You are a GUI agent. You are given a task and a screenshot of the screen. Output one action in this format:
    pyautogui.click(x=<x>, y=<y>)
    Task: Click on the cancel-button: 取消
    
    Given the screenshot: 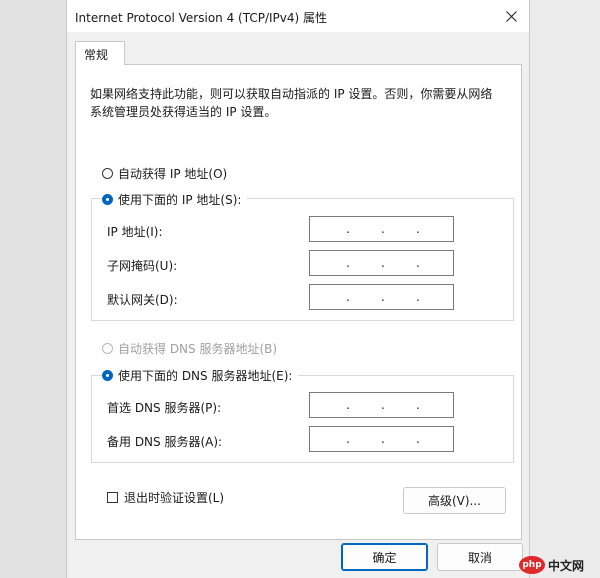 What is the action you would take?
    pyautogui.click(x=480, y=557)
    